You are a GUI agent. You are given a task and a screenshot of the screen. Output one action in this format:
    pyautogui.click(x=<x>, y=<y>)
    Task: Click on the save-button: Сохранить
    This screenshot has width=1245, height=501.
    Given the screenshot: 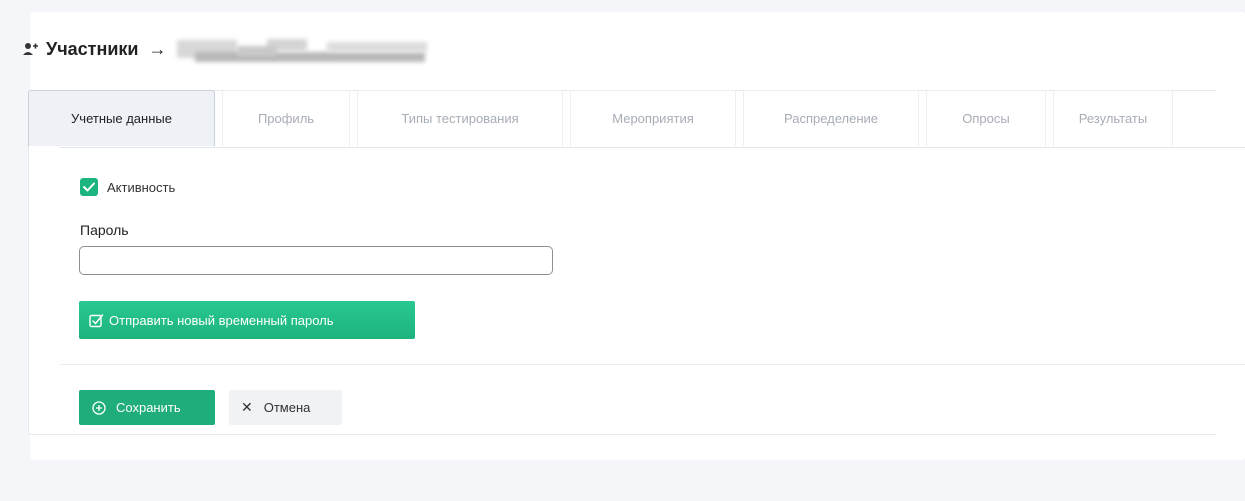 What is the action you would take?
    pyautogui.click(x=147, y=407)
    